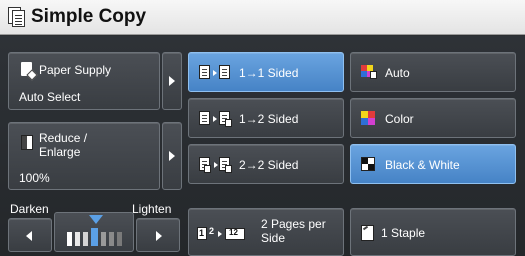 The width and height of the screenshot is (525, 256). Describe the element at coordinates (433, 118) in the screenshot. I see `color-mode-color-button: Color` at that location.